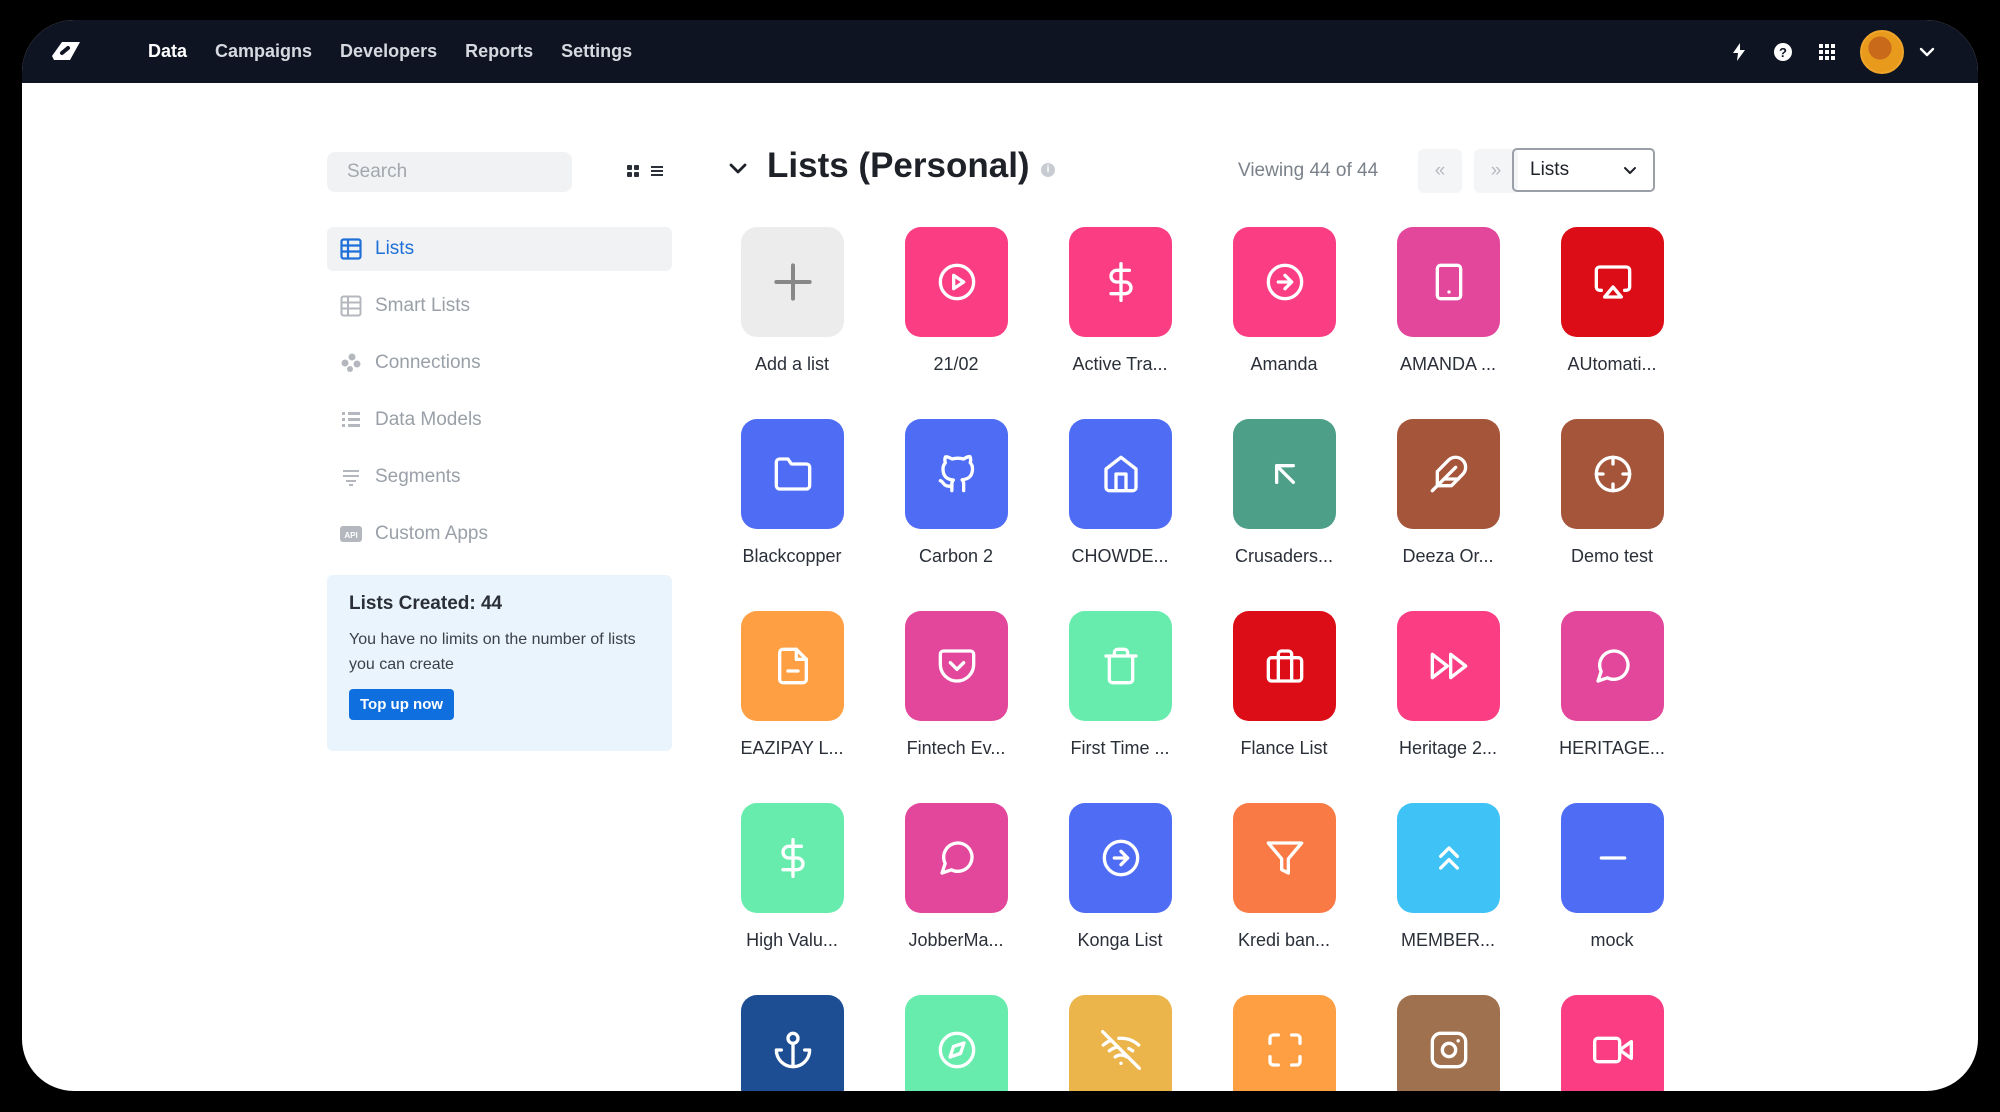  Describe the element at coordinates (499, 306) in the screenshot. I see `sidebar-item-smart-lists: Smart Lists` at that location.